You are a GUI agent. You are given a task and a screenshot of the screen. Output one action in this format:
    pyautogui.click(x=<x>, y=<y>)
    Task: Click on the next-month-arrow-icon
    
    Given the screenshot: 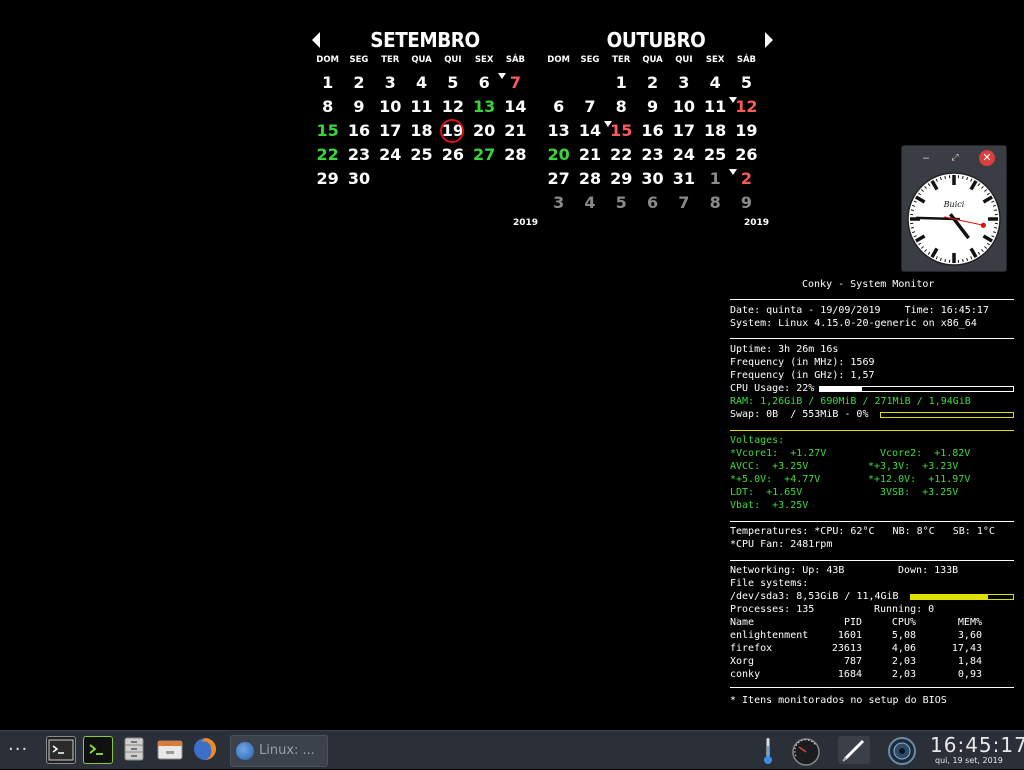 What is the action you would take?
    pyautogui.click(x=769, y=40)
    